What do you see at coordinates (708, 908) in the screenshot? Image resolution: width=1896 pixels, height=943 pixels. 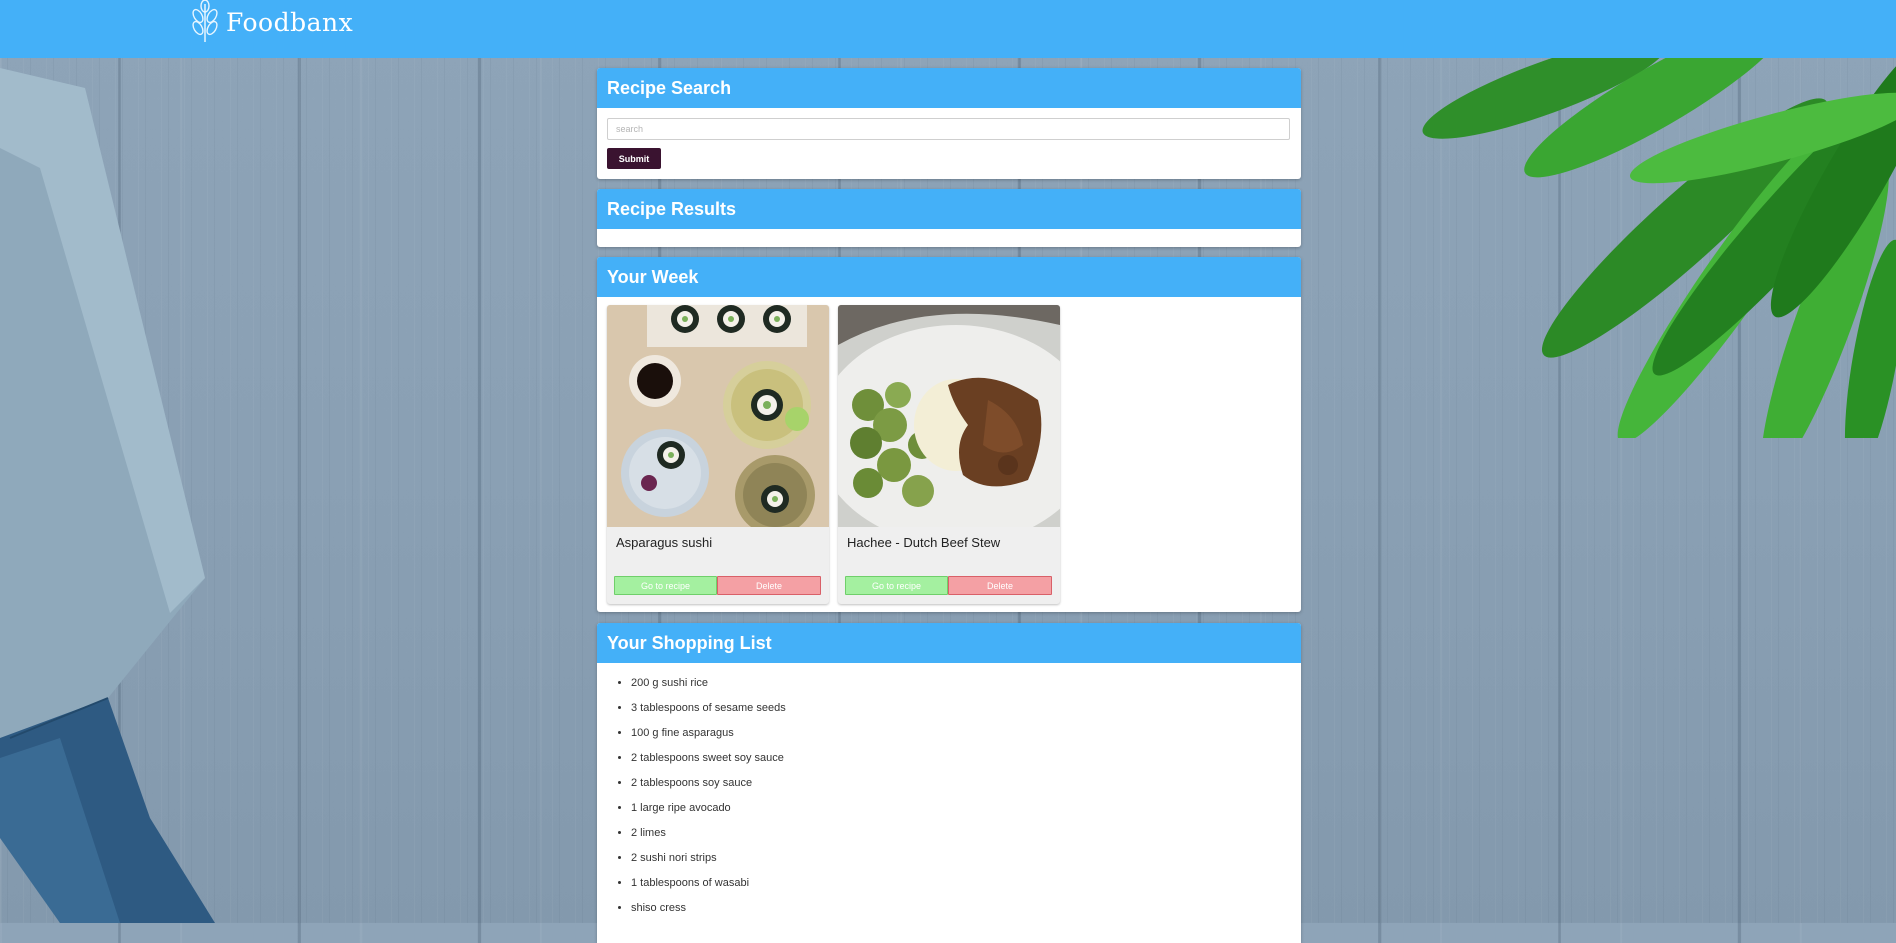 I see `list-item: shiso cress` at bounding box center [708, 908].